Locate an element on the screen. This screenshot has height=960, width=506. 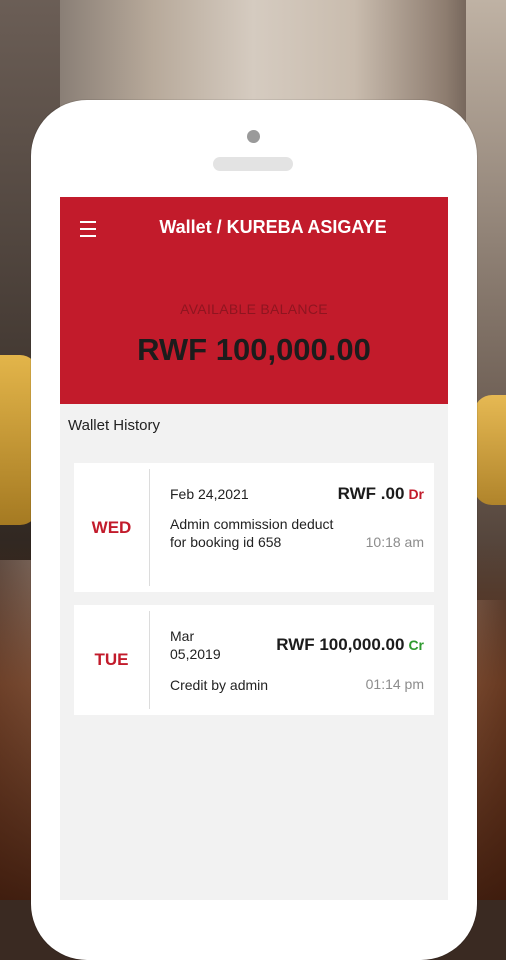
transaction-date-month: Mar is located at coordinates (182, 636).